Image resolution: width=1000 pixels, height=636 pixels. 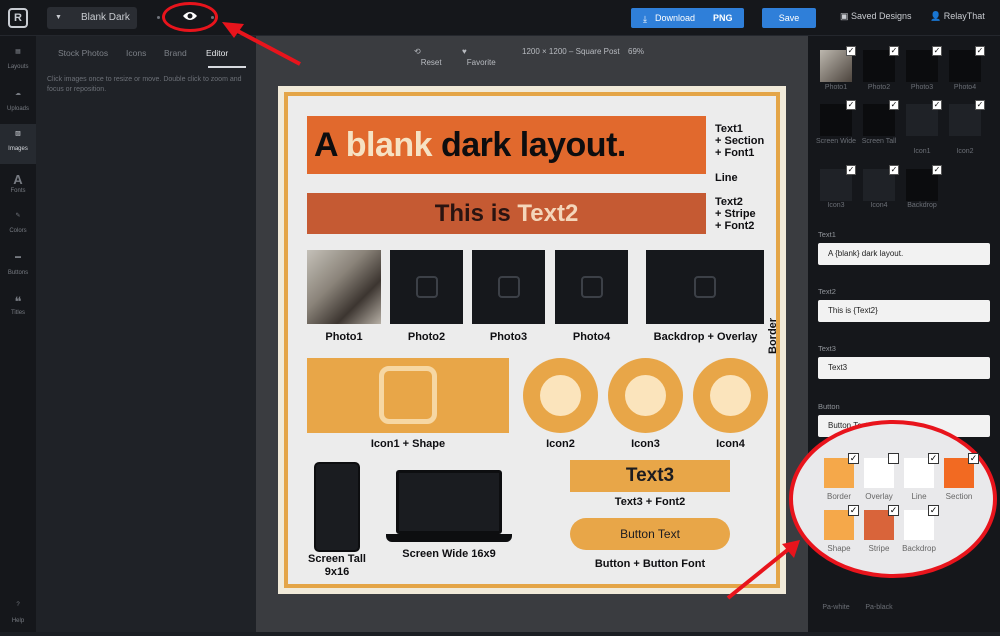 What do you see at coordinates (18, 273) in the screenshot?
I see `rail-label: Buttons` at bounding box center [18, 273].